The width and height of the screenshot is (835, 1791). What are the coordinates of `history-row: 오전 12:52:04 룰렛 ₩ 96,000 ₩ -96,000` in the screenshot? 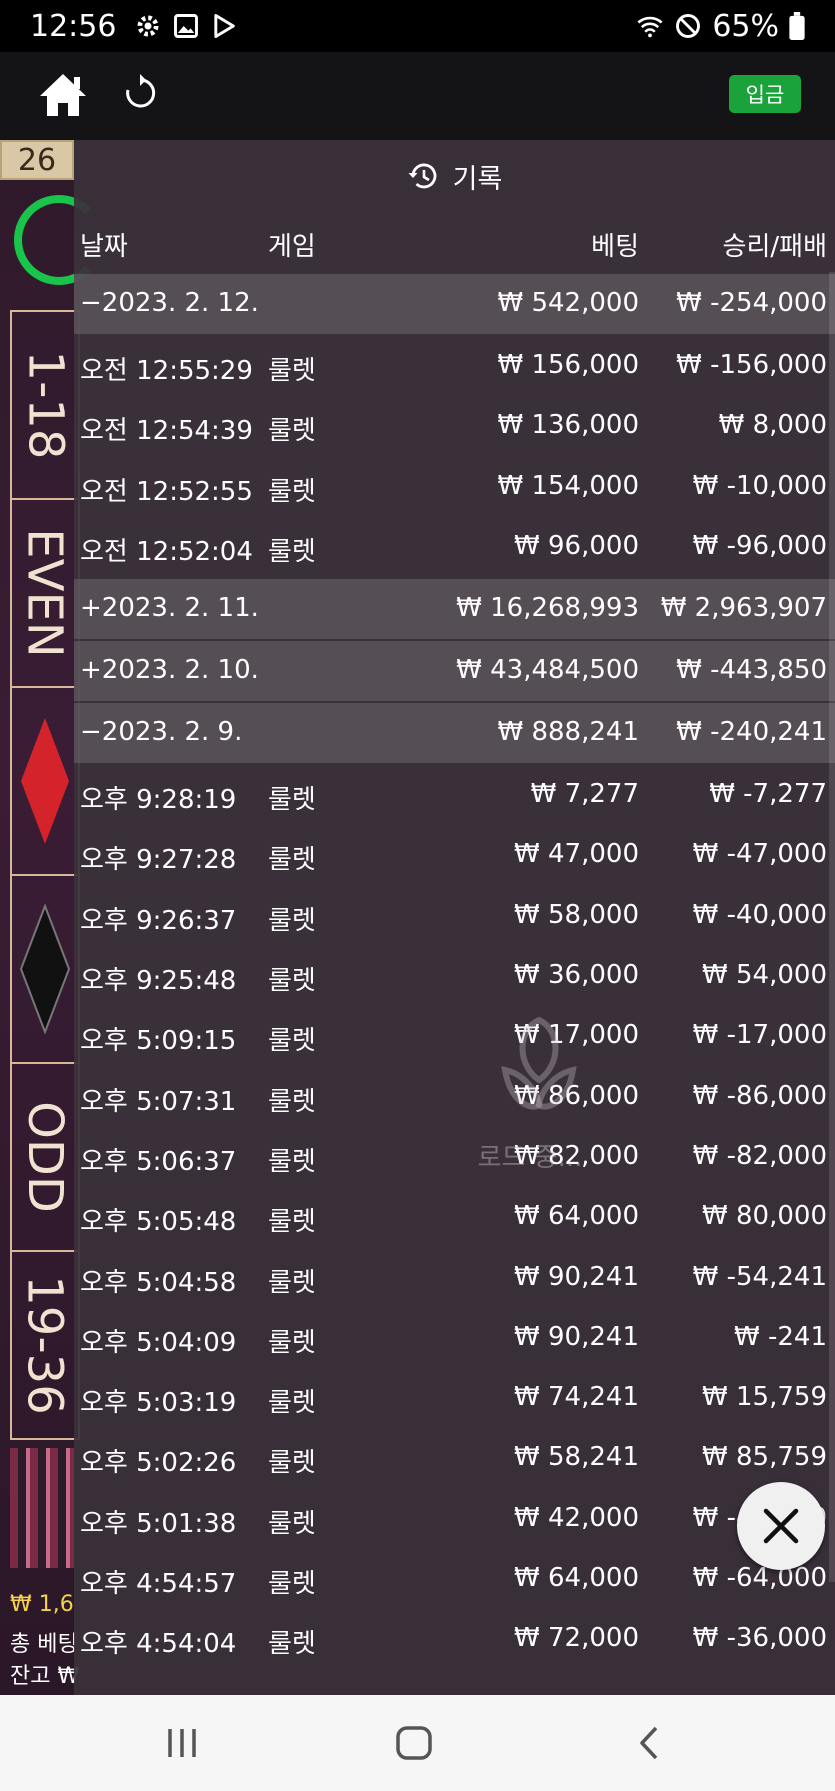 It's located at (454, 547).